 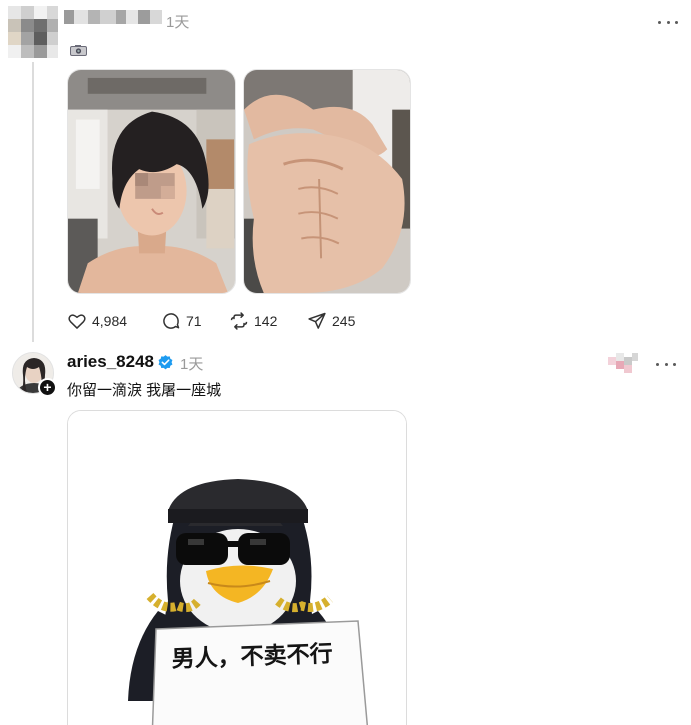 I want to click on share-button: 245, so click(x=331, y=321).